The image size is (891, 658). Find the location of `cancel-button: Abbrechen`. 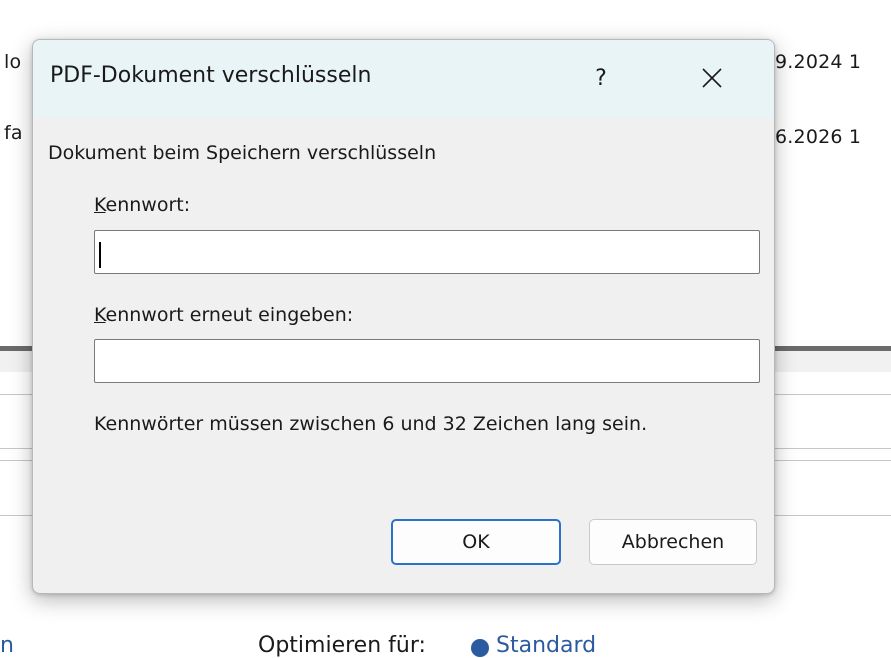

cancel-button: Abbrechen is located at coordinates (673, 542).